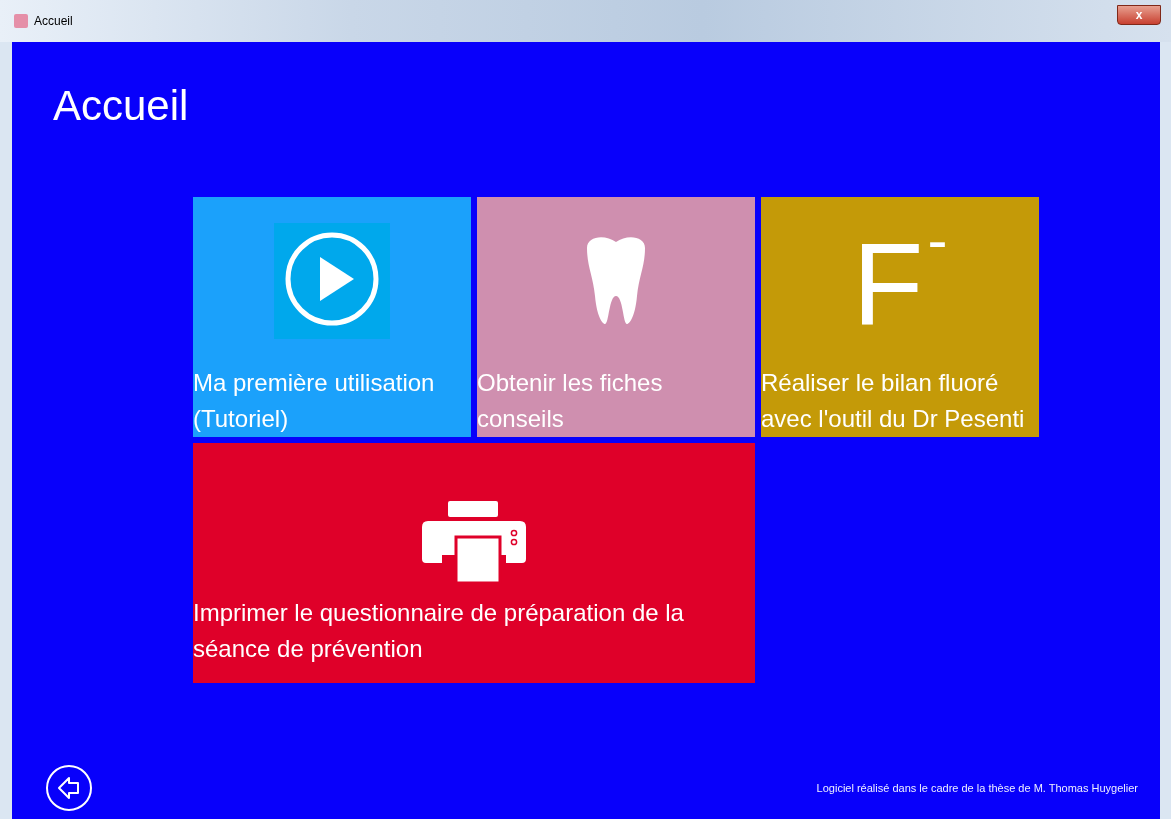  I want to click on tile-label: Réaliser le bilan fluoré avec l'outil du Dr Pesenti, so click(893, 401).